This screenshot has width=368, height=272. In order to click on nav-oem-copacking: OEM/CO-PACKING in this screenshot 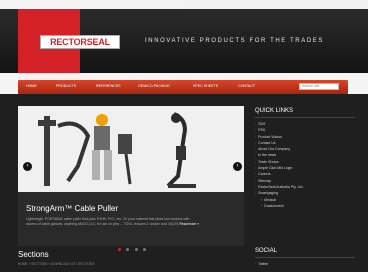, I will do `click(154, 86)`.